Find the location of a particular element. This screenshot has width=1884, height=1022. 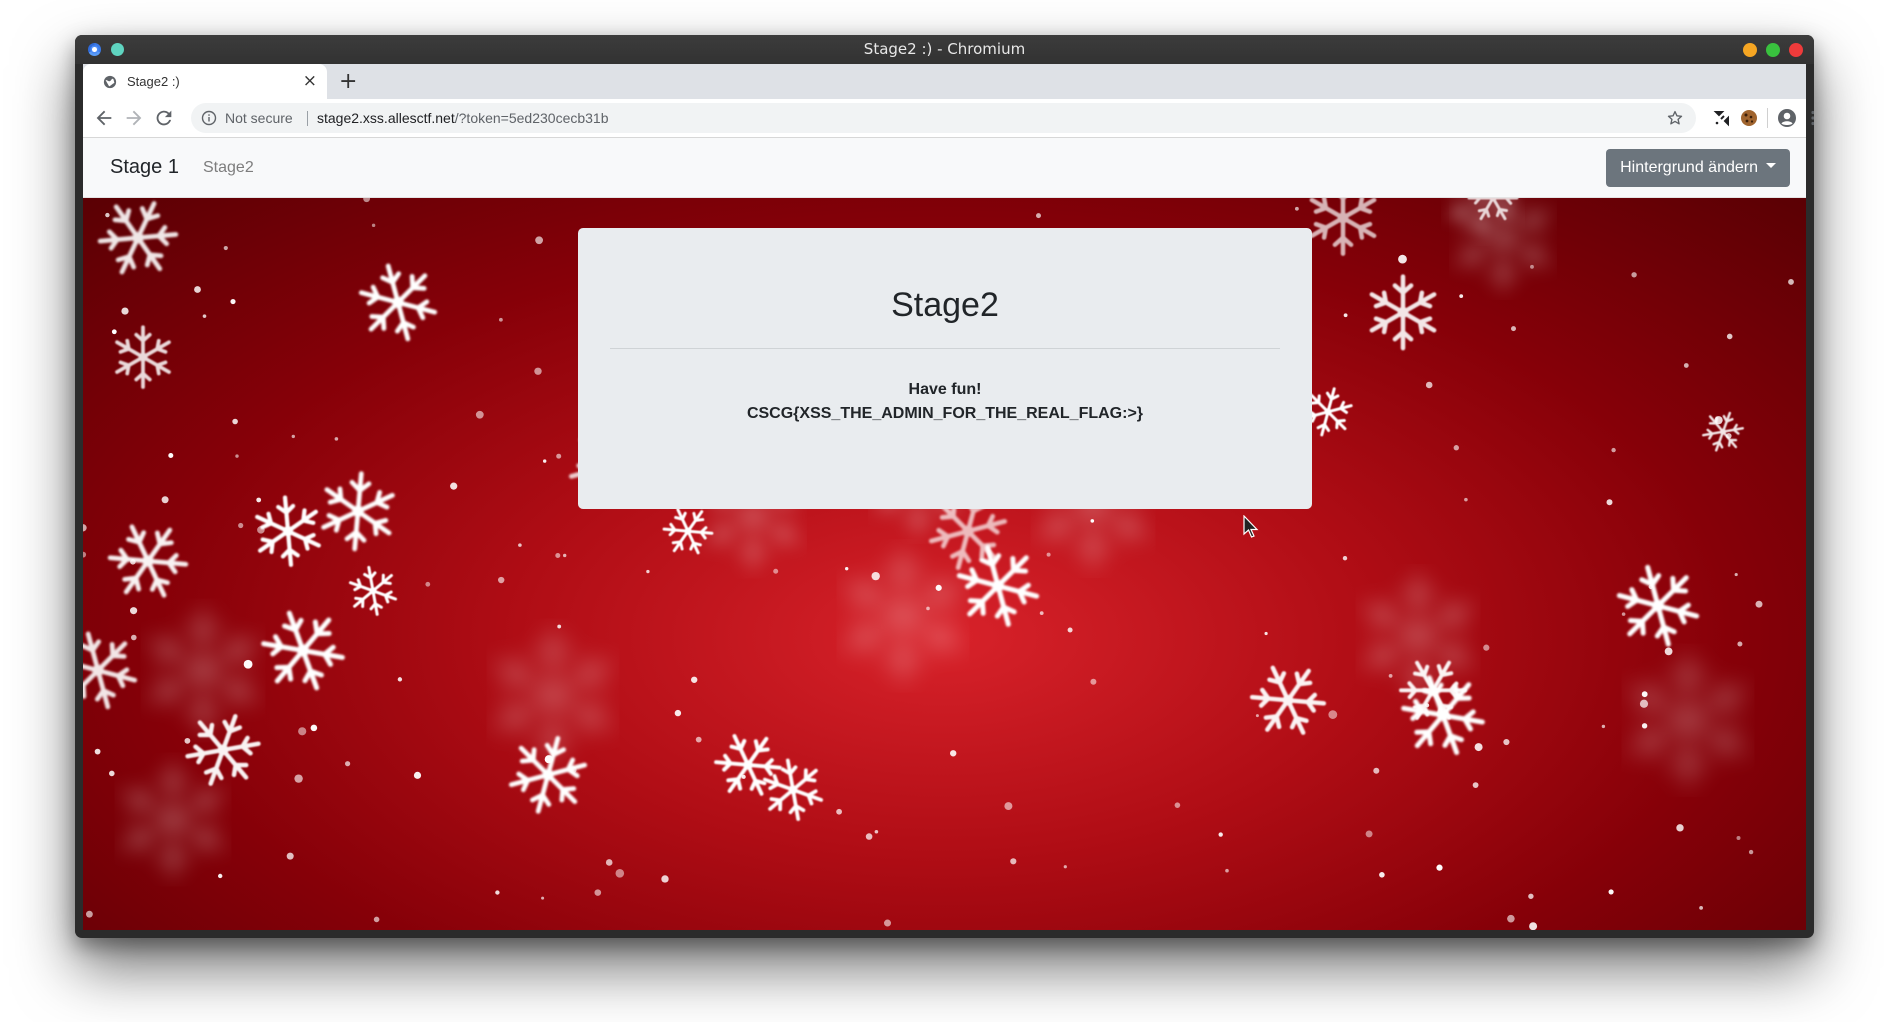

extension-icon is located at coordinates (1722, 118).